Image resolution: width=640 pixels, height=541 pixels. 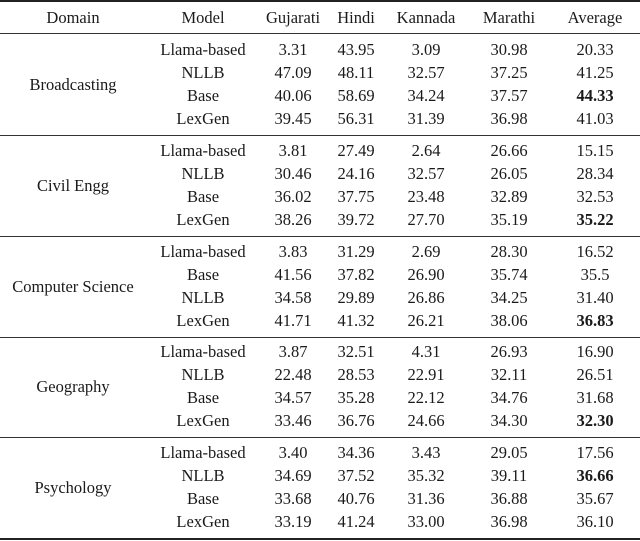 I want to click on marathi-cell: 35.19, so click(x=509, y=219).